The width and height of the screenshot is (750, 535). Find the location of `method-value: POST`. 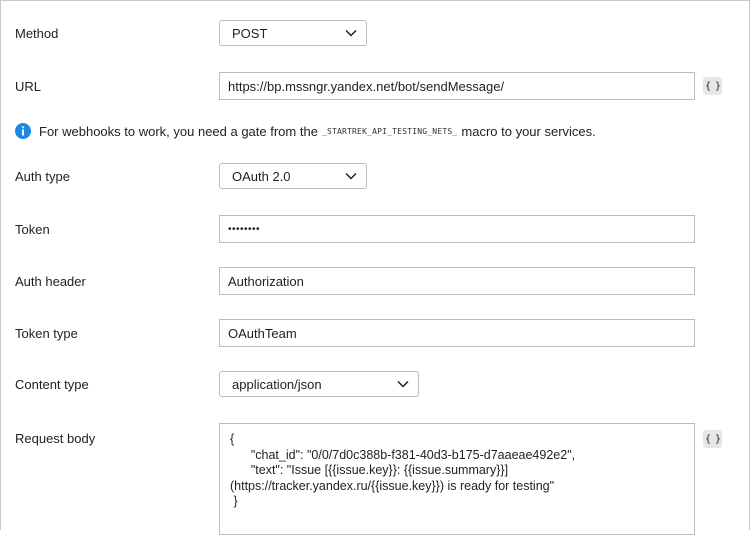

method-value: POST is located at coordinates (250, 33).